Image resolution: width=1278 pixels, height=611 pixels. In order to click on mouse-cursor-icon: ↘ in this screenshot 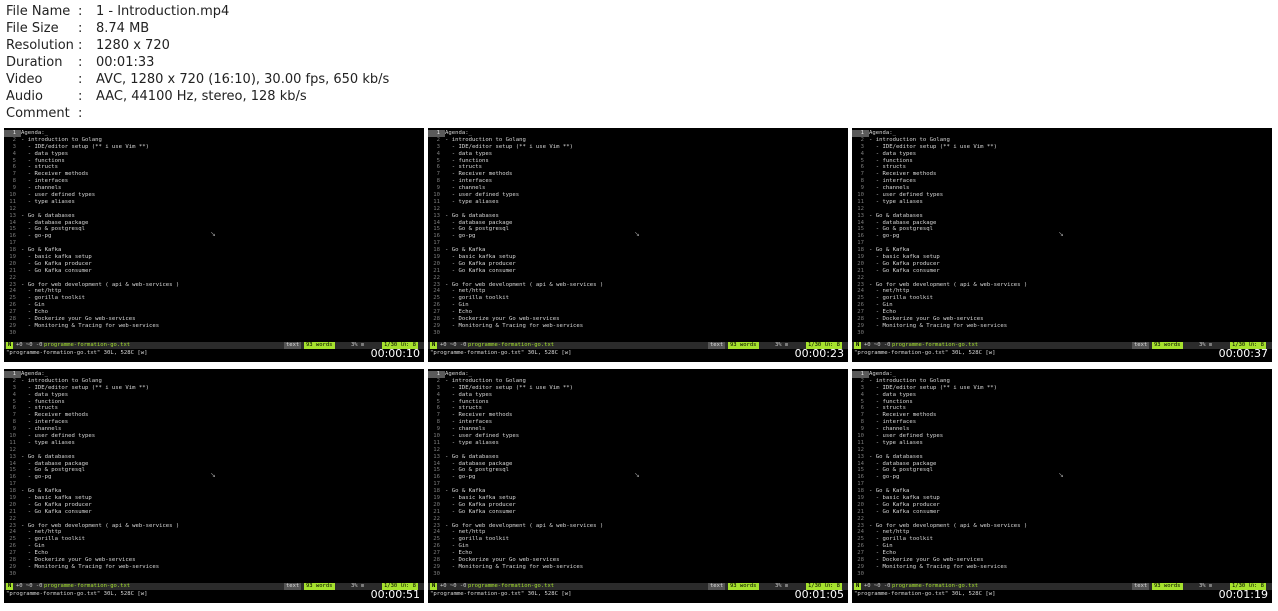, I will do `click(637, 234)`.